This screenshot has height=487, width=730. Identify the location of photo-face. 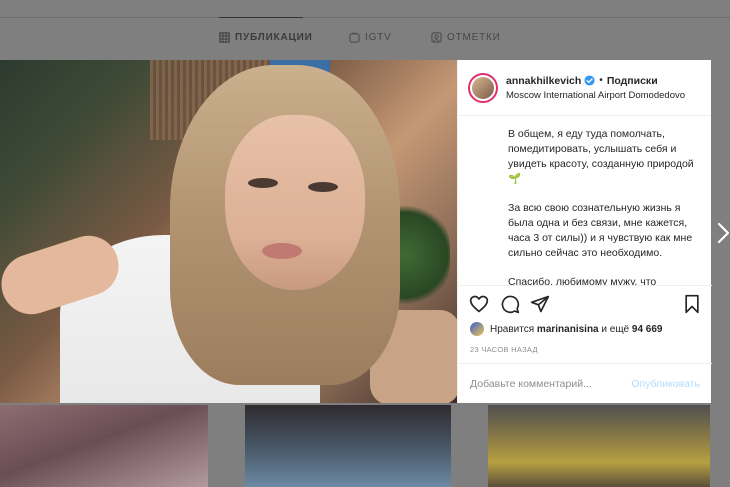
(295, 202).